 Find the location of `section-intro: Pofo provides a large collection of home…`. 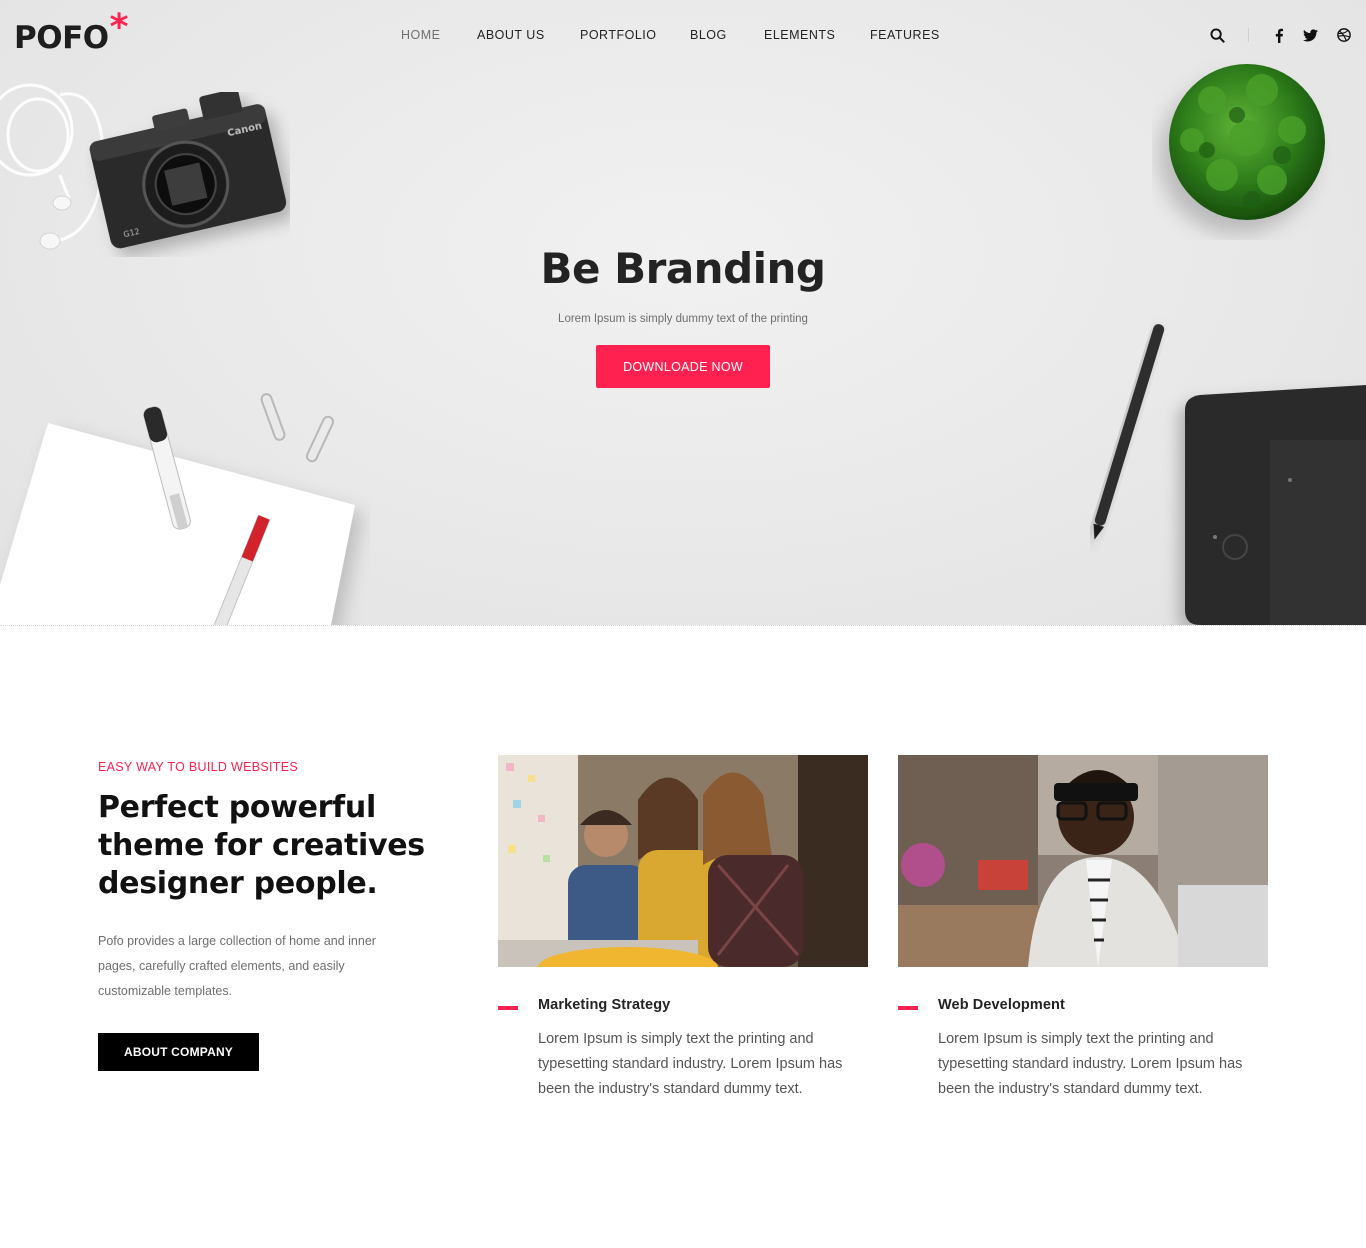

section-intro: Pofo provides a large collection of home… is located at coordinates (237, 966).